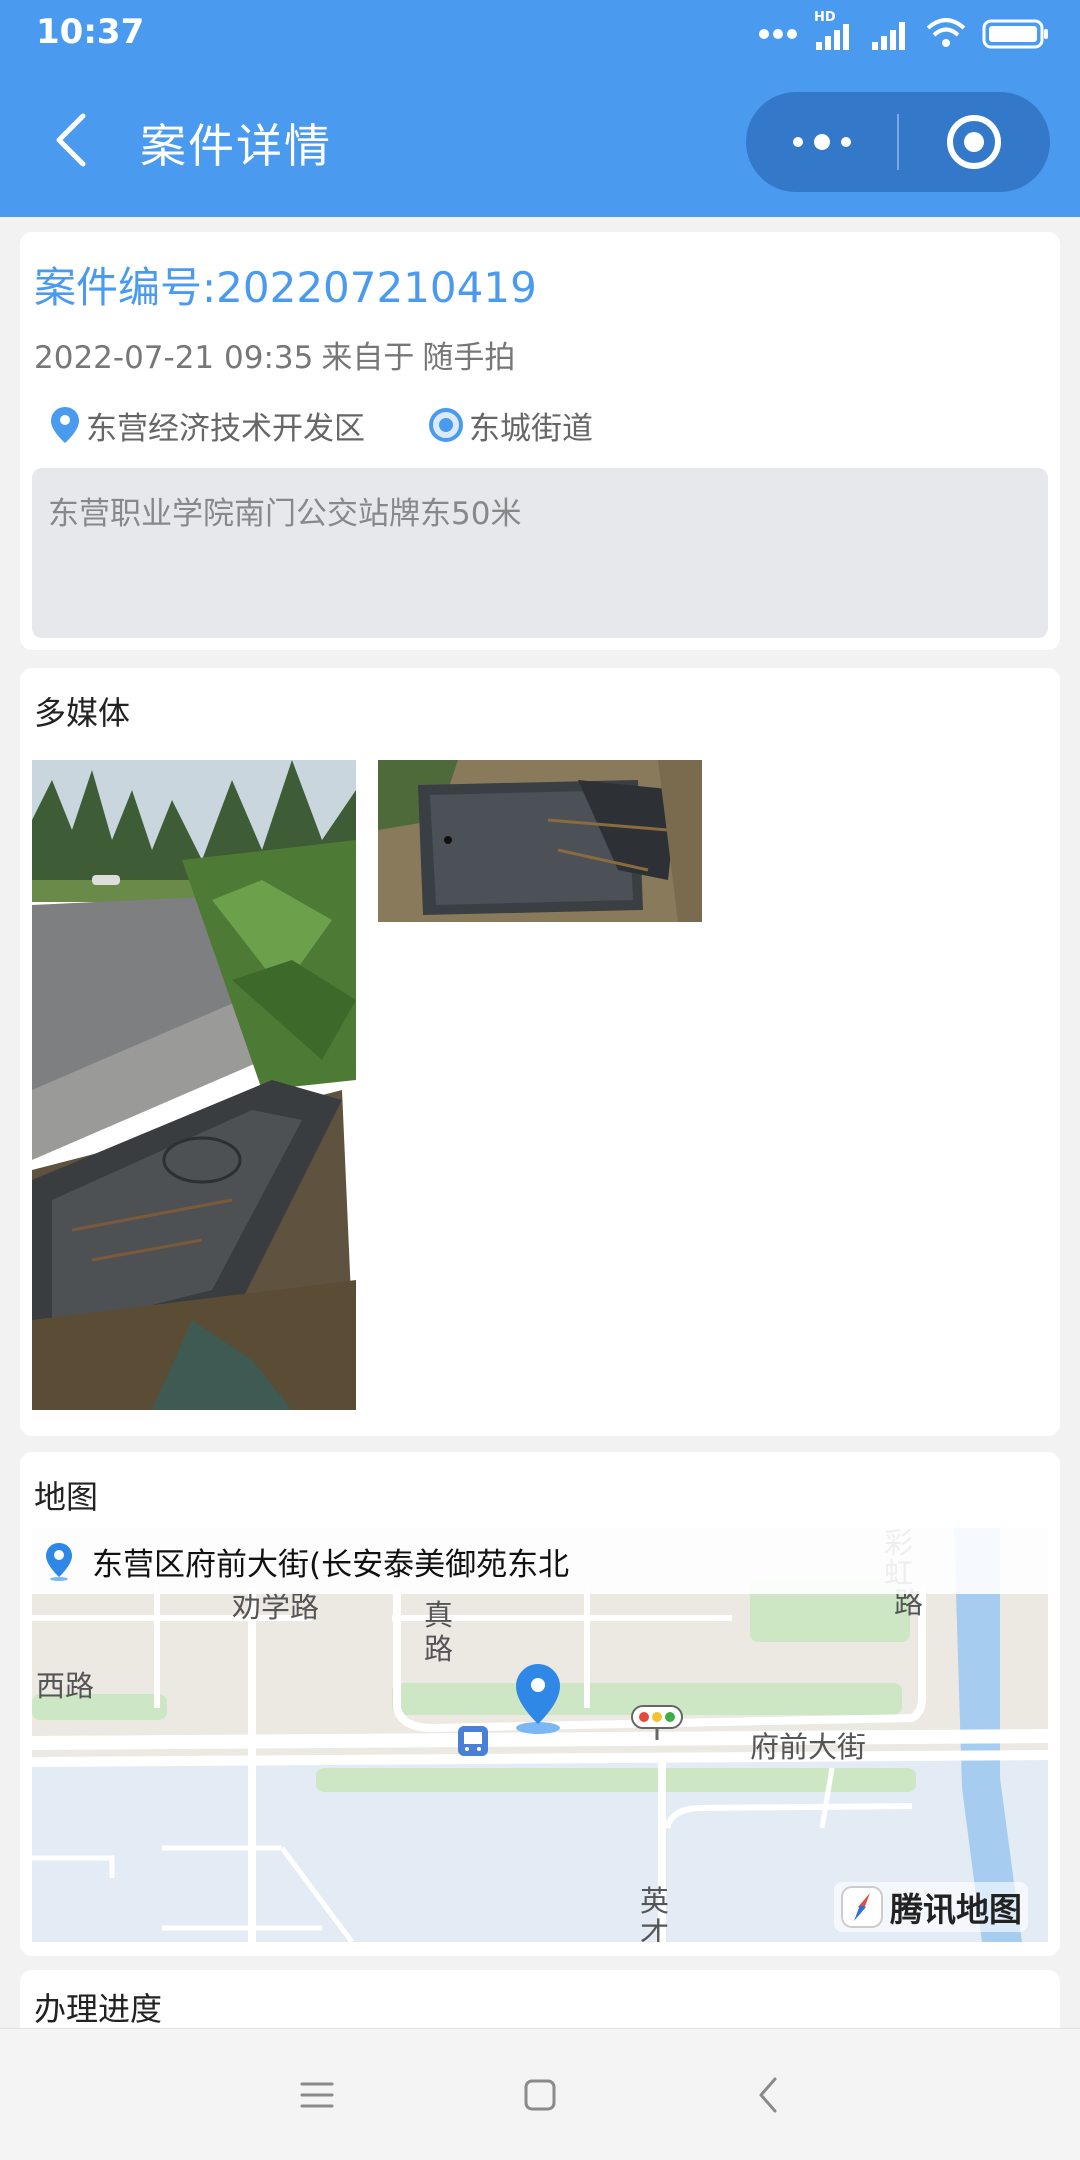  I want to click on wifi-icon, so click(946, 32).